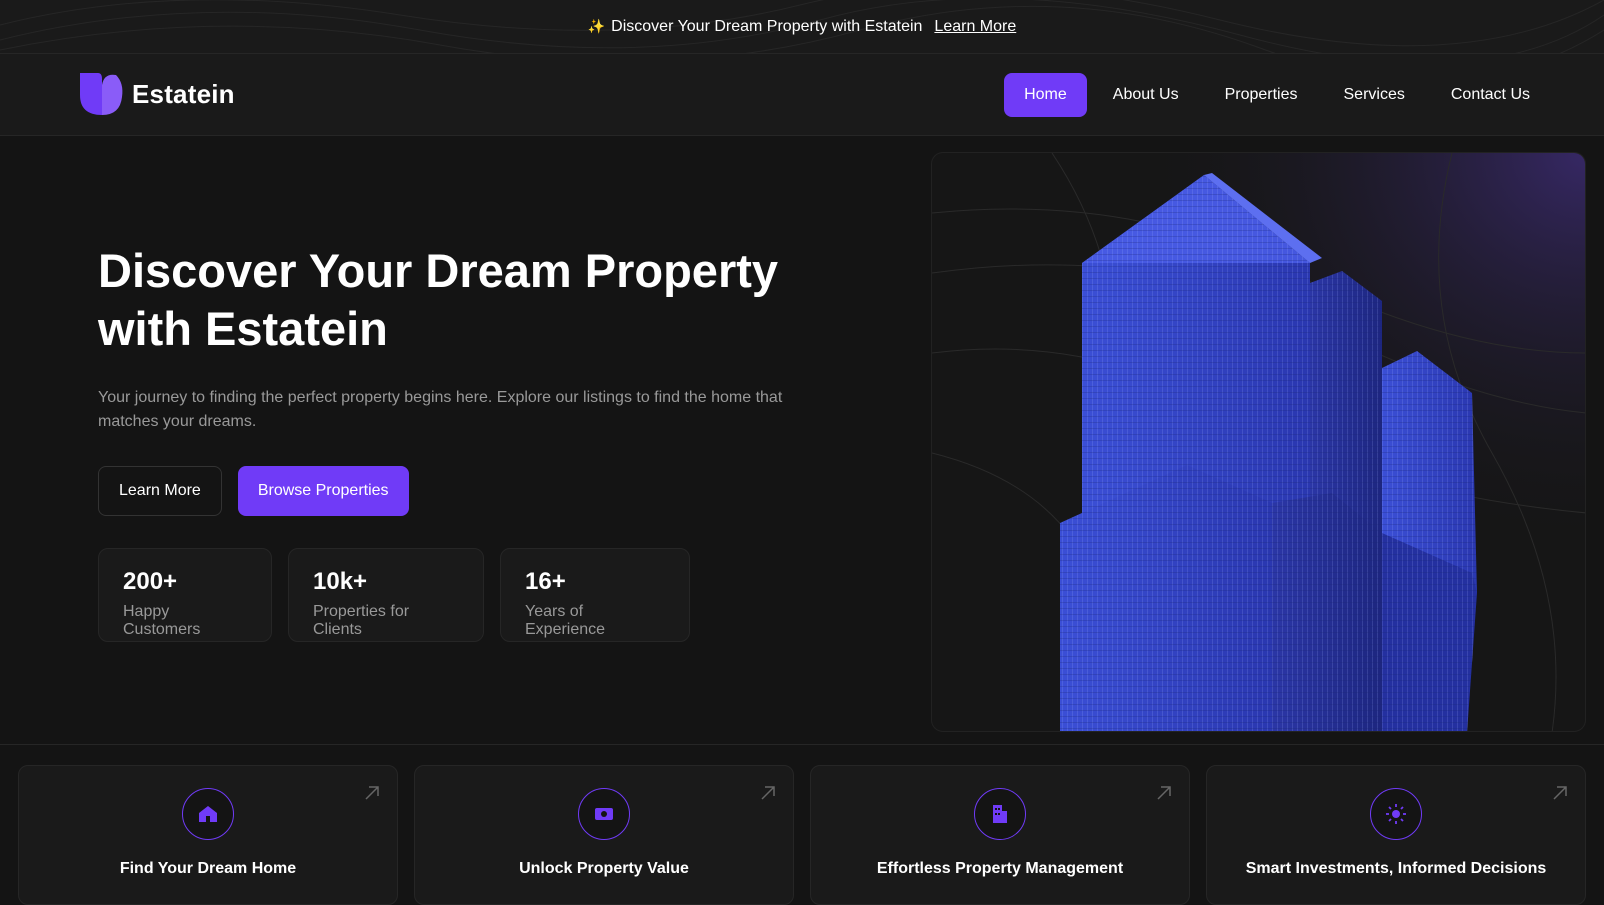  I want to click on nav-properties: Properties, so click(1261, 95).